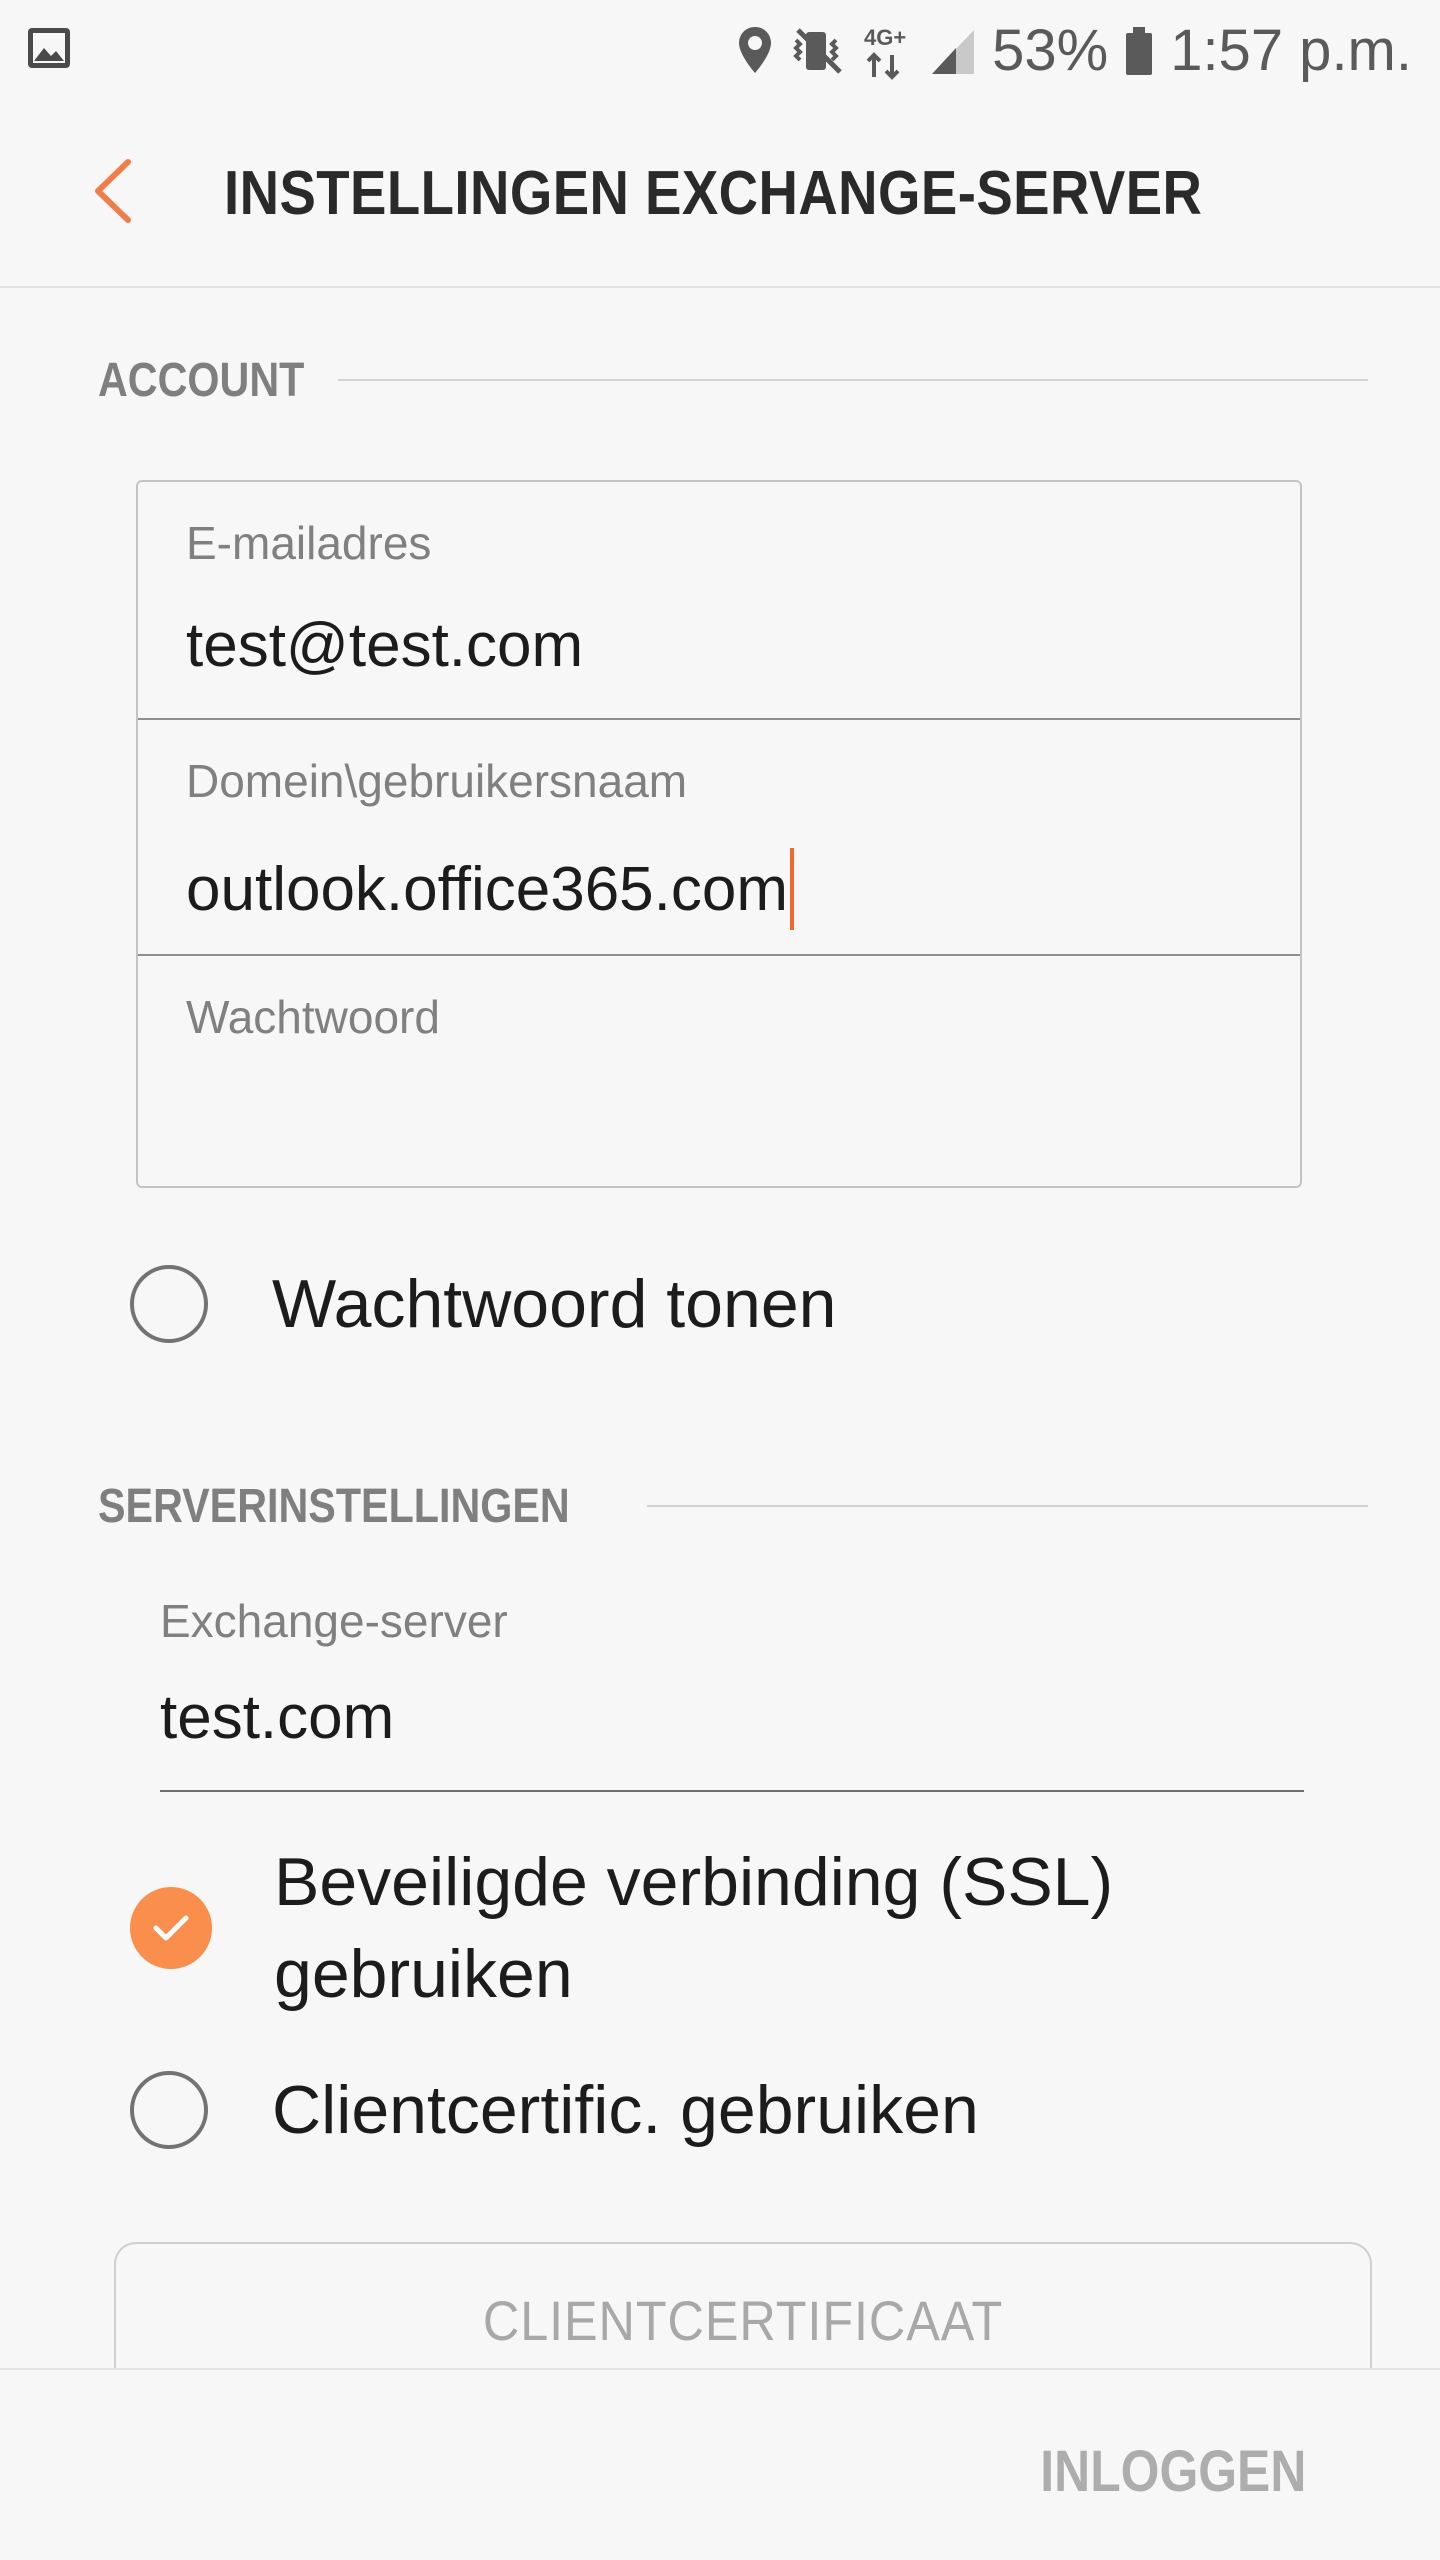 The image size is (1440, 2560). Describe the element at coordinates (694, 1928) in the screenshot. I see `use-ssl-label: Beveiligde verbinding (SSL) gebruiken` at that location.